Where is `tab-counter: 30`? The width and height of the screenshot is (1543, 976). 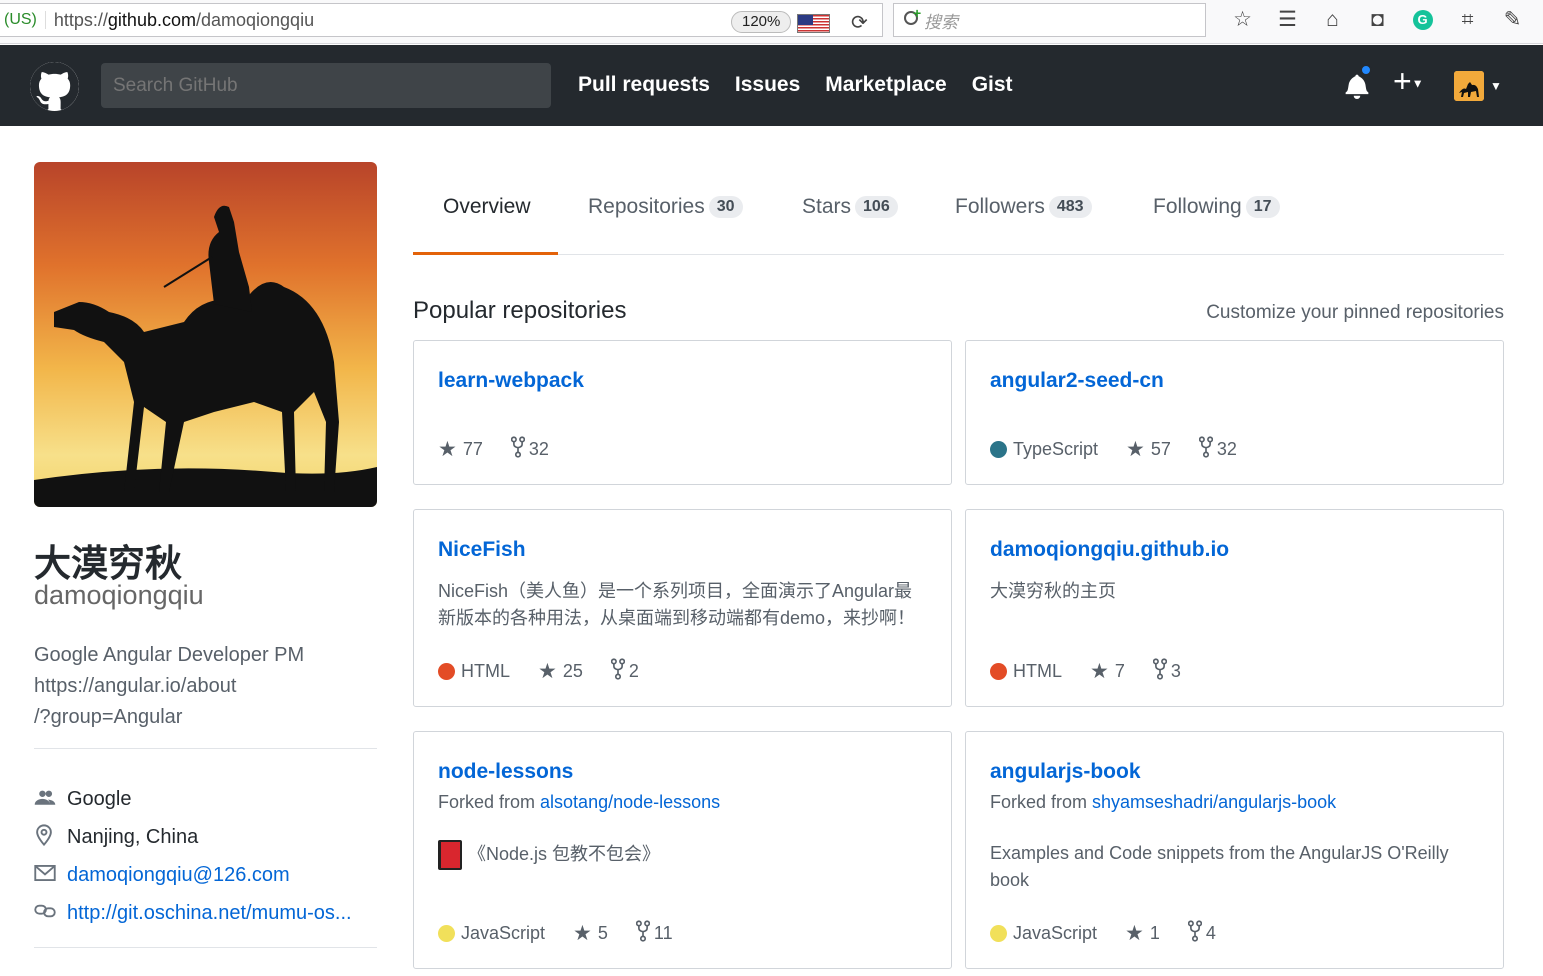 tab-counter: 30 is located at coordinates (725, 207).